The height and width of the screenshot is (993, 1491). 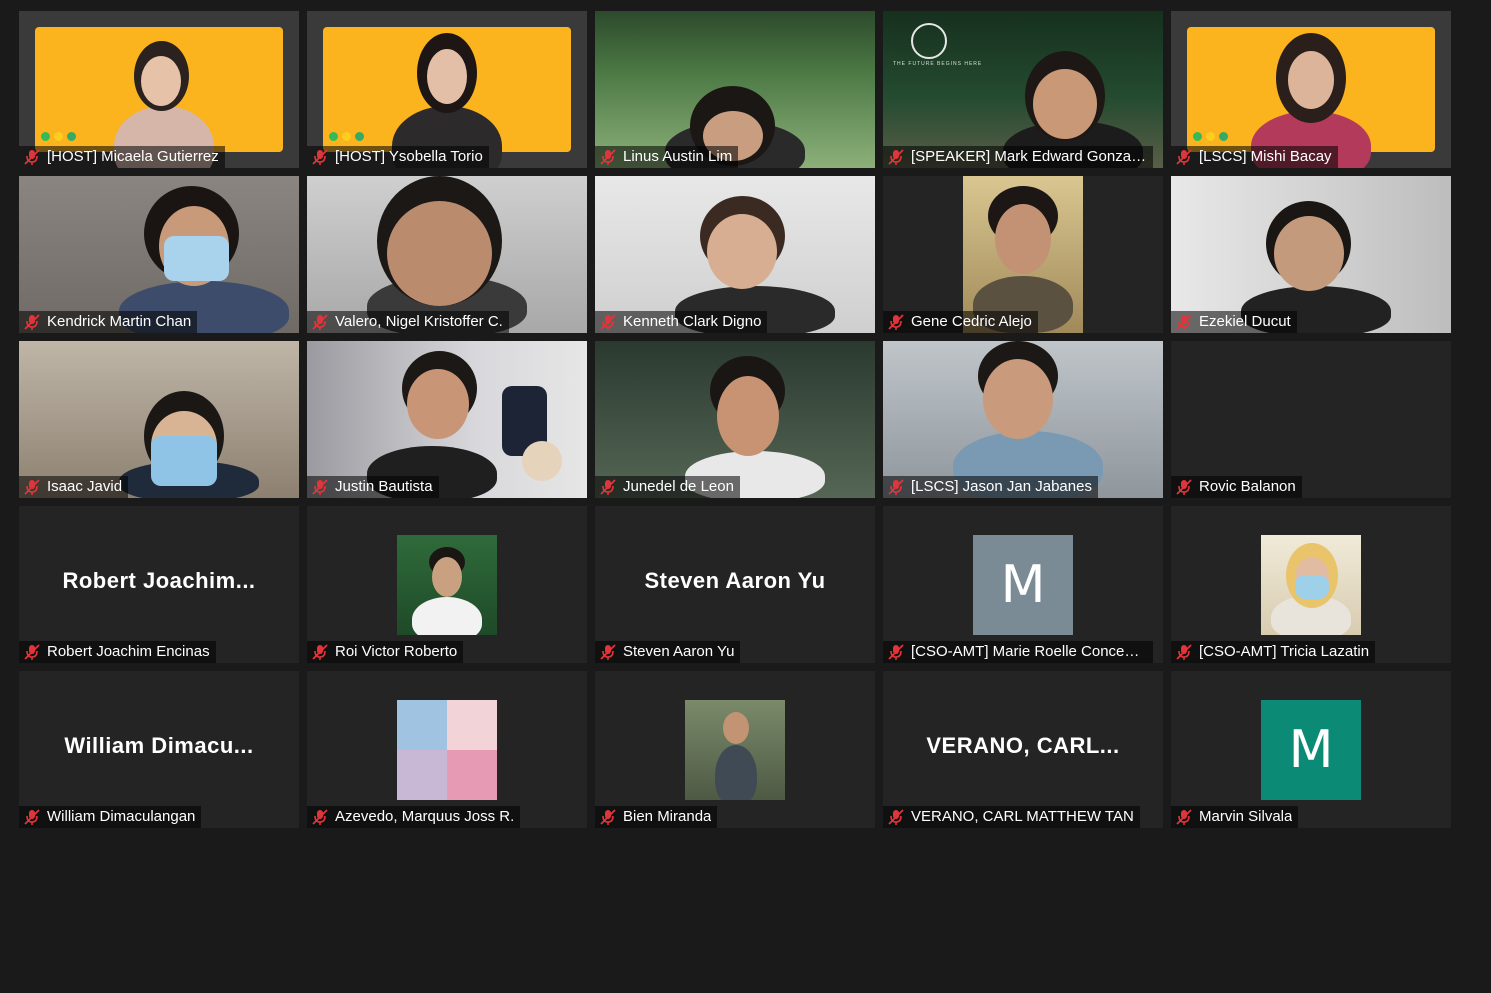 What do you see at coordinates (1022, 816) in the screenshot?
I see `participant-name: VERANO, CARL MATTHEW TAN` at bounding box center [1022, 816].